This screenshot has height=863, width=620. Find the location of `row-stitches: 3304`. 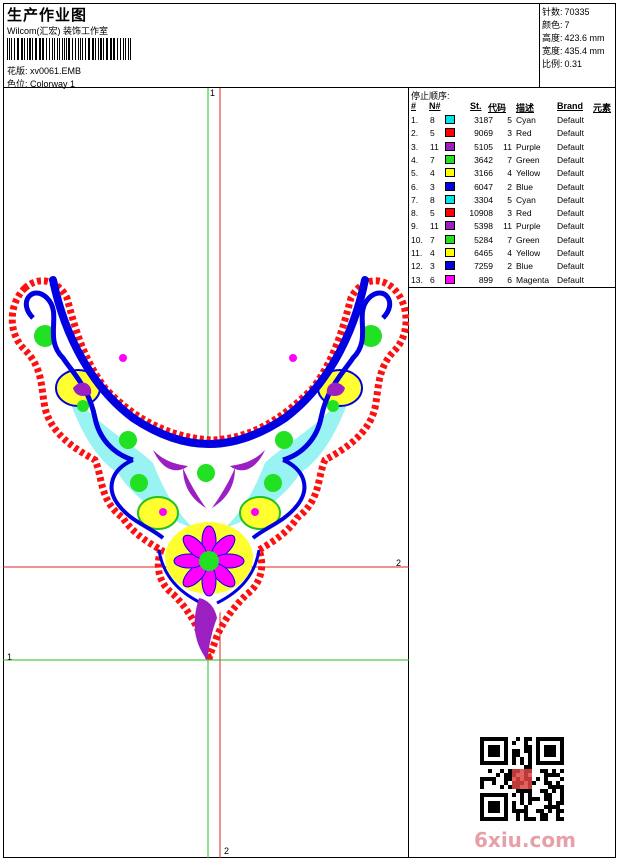

row-stitches: 3304 is located at coordinates (483, 199).